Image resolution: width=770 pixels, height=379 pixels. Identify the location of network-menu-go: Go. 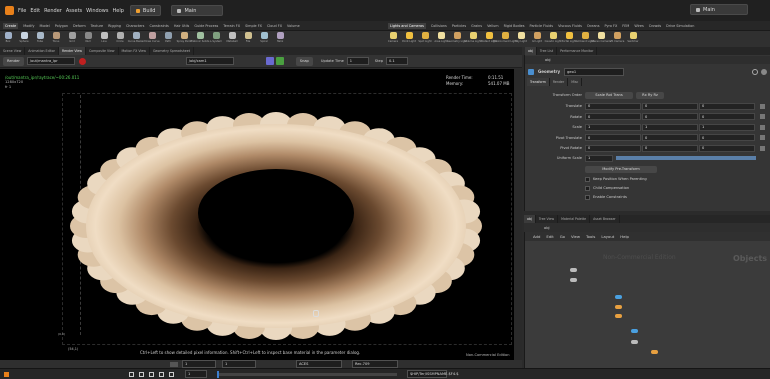
(562, 236).